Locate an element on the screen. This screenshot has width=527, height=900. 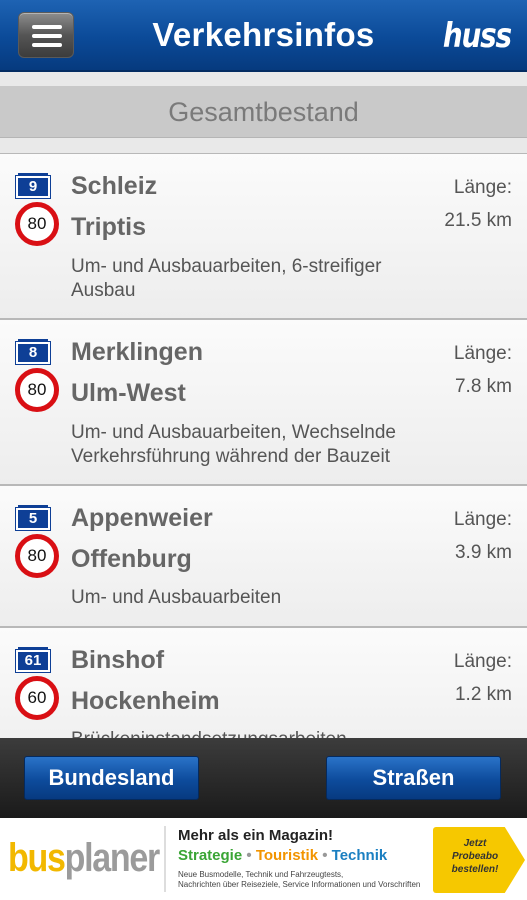
length-value: 3.9 km is located at coordinates (483, 552).